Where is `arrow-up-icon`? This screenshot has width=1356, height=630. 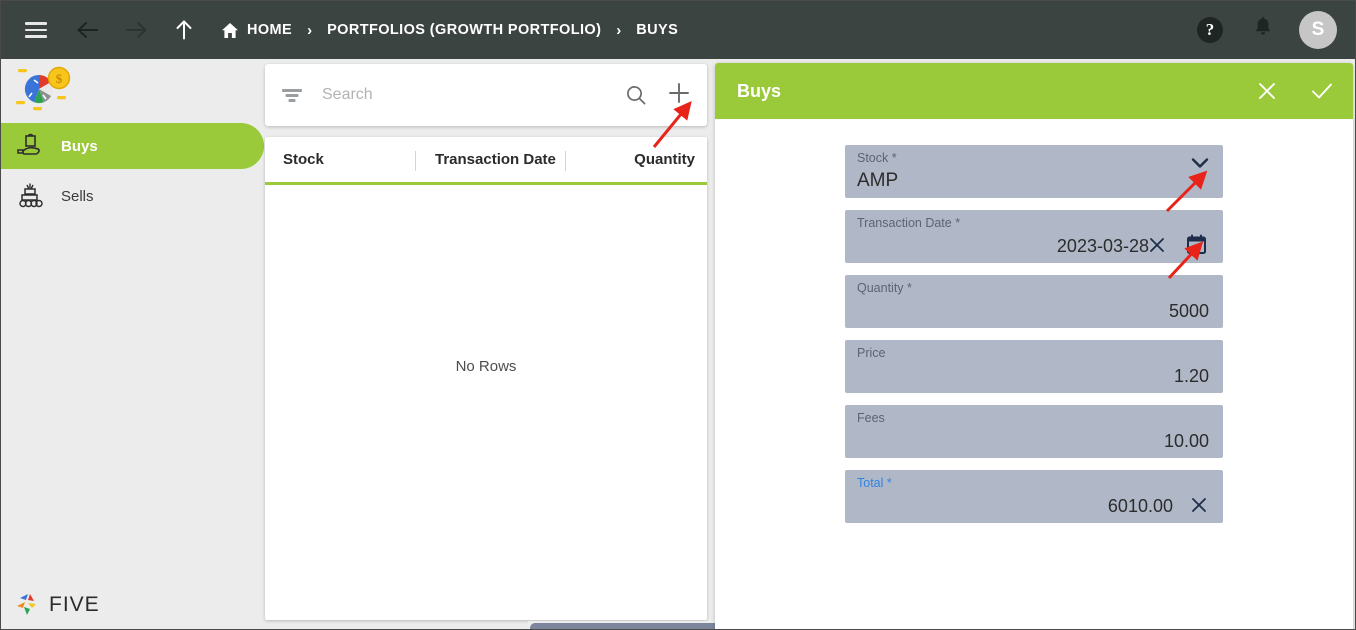
arrow-up-icon is located at coordinates (184, 30).